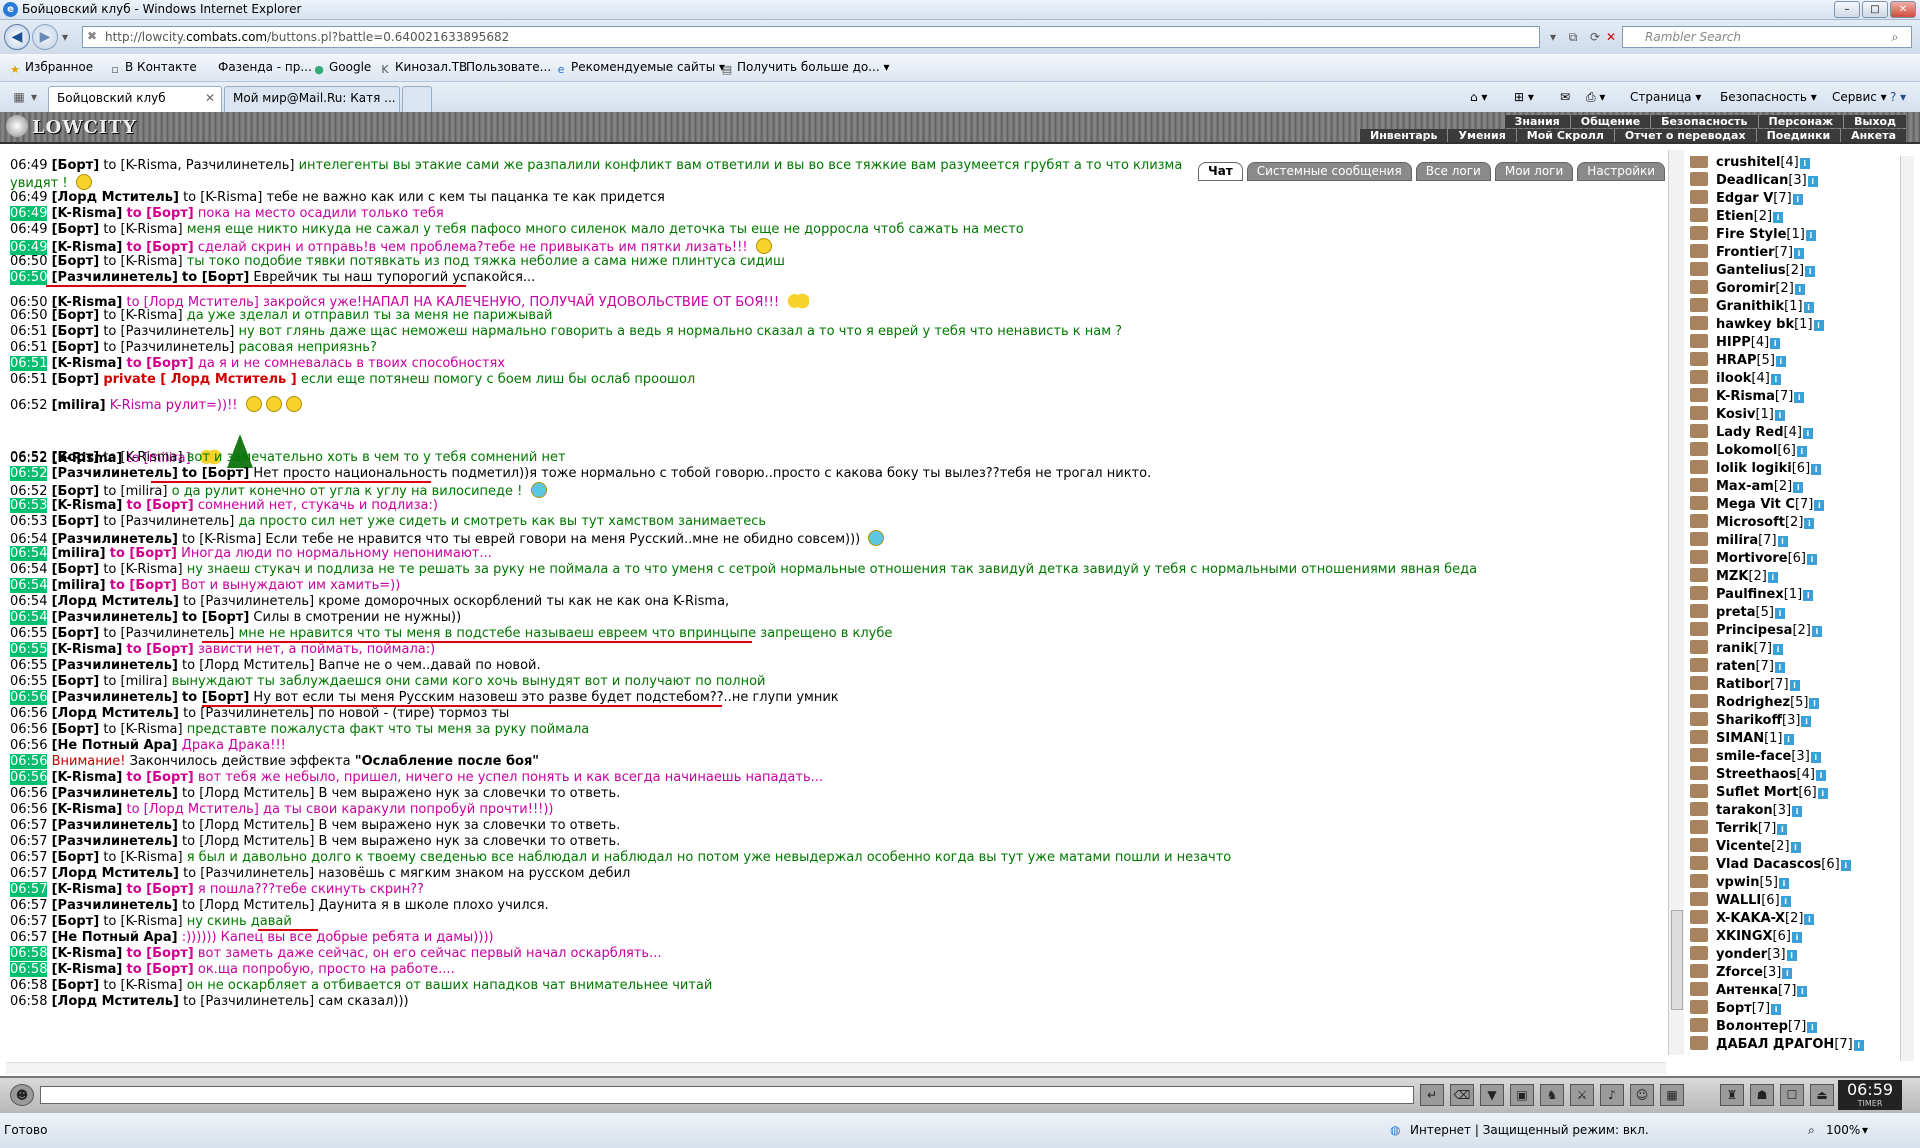  Describe the element at coordinates (1753, 702) in the screenshot. I see `user-name: Rodrighez` at that location.